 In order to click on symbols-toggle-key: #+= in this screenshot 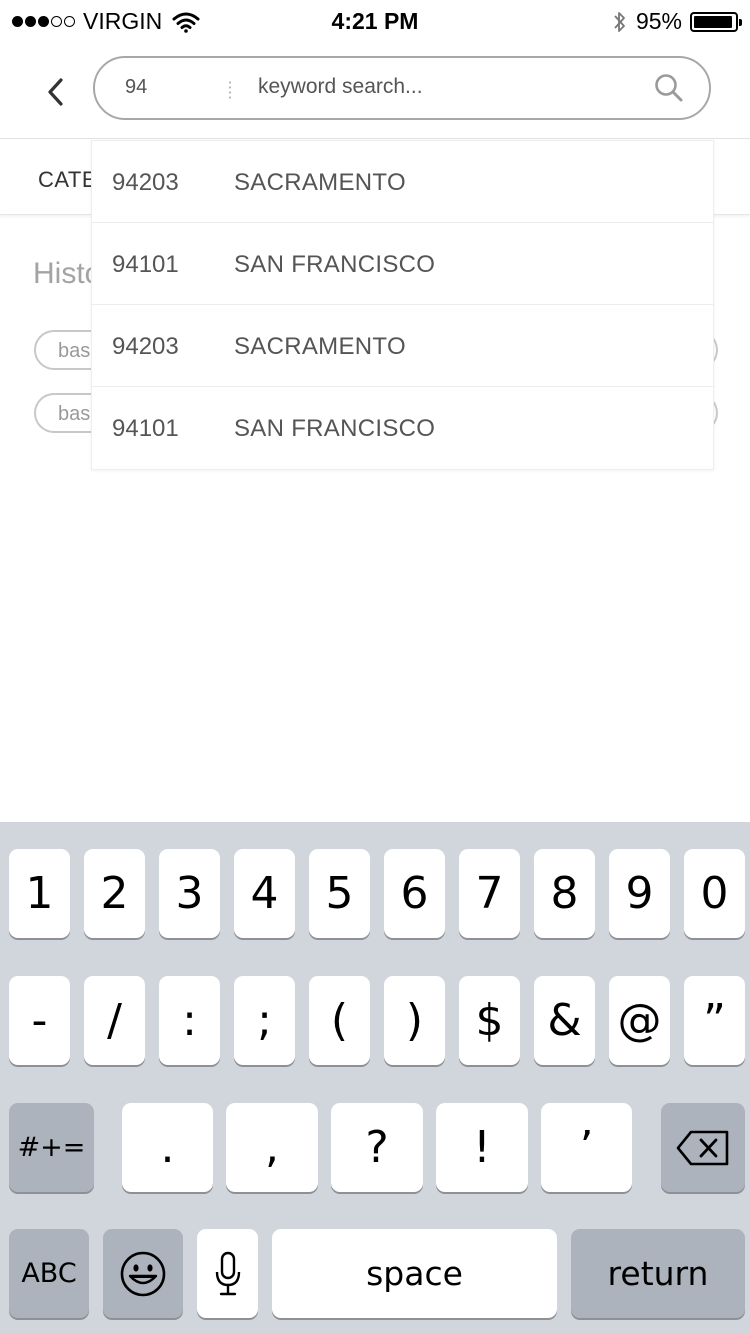, I will do `click(51, 1147)`.